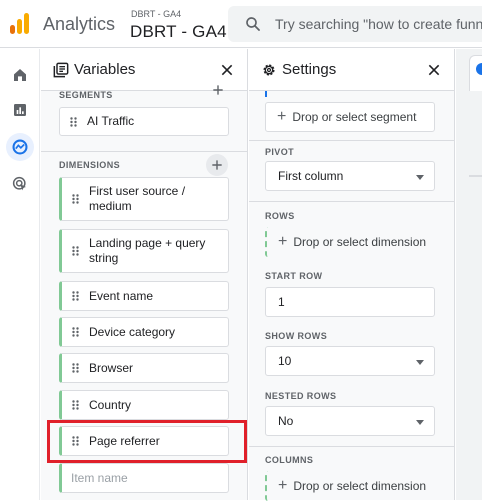 This screenshot has width=482, height=501. What do you see at coordinates (286, 421) in the screenshot?
I see `nested-rows-value: No` at bounding box center [286, 421].